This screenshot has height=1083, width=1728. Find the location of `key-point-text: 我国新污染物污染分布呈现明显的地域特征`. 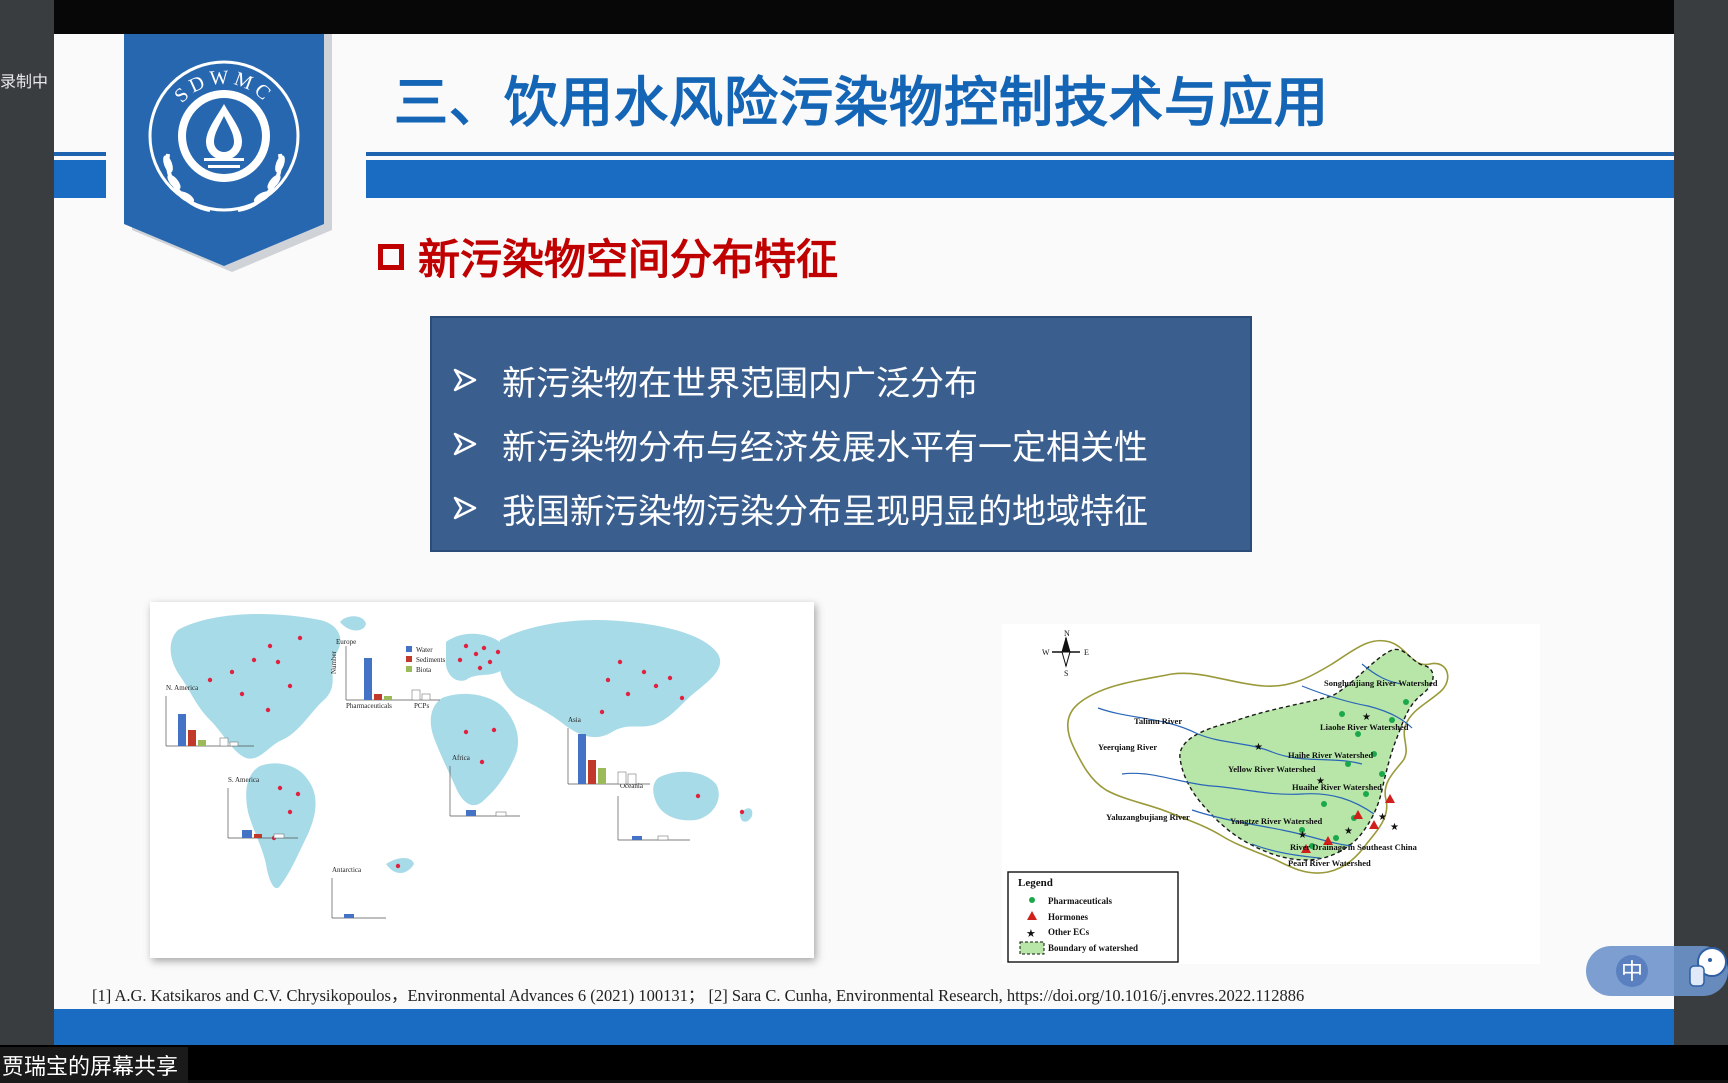

key-point-text: 我国新污染物污染分布呈现明显的地域特征 is located at coordinates (825, 511).